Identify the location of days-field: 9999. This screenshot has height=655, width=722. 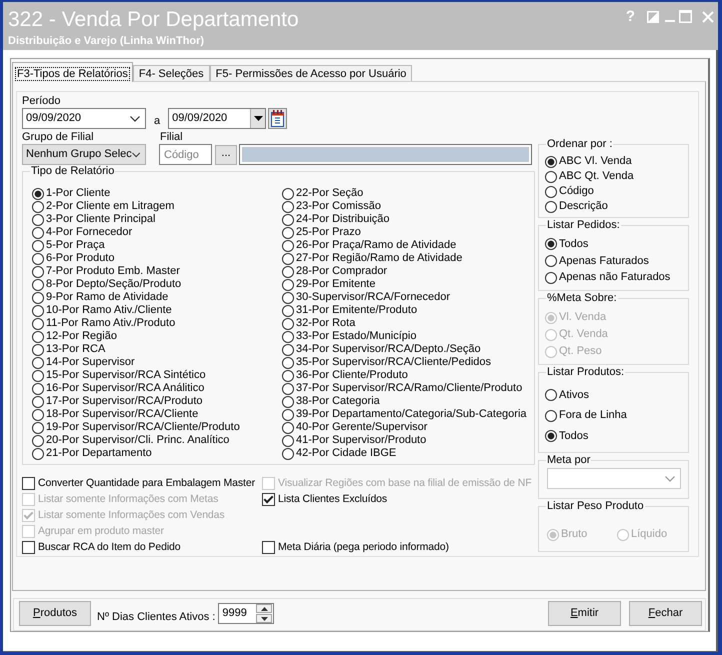
(246, 613).